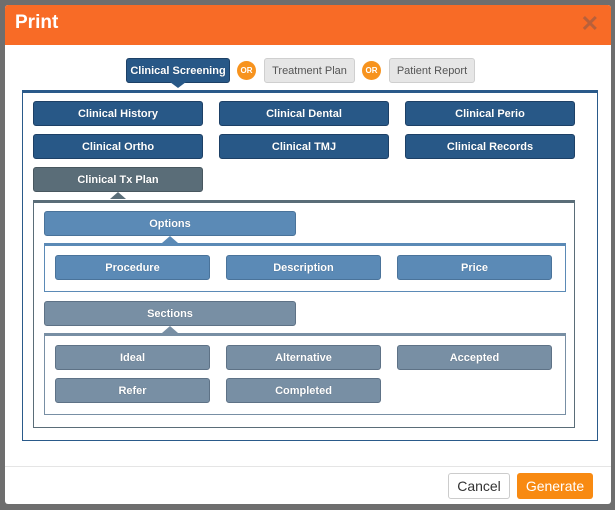 The width and height of the screenshot is (615, 510). What do you see at coordinates (479, 486) in the screenshot?
I see `cancel-button: Cancel` at bounding box center [479, 486].